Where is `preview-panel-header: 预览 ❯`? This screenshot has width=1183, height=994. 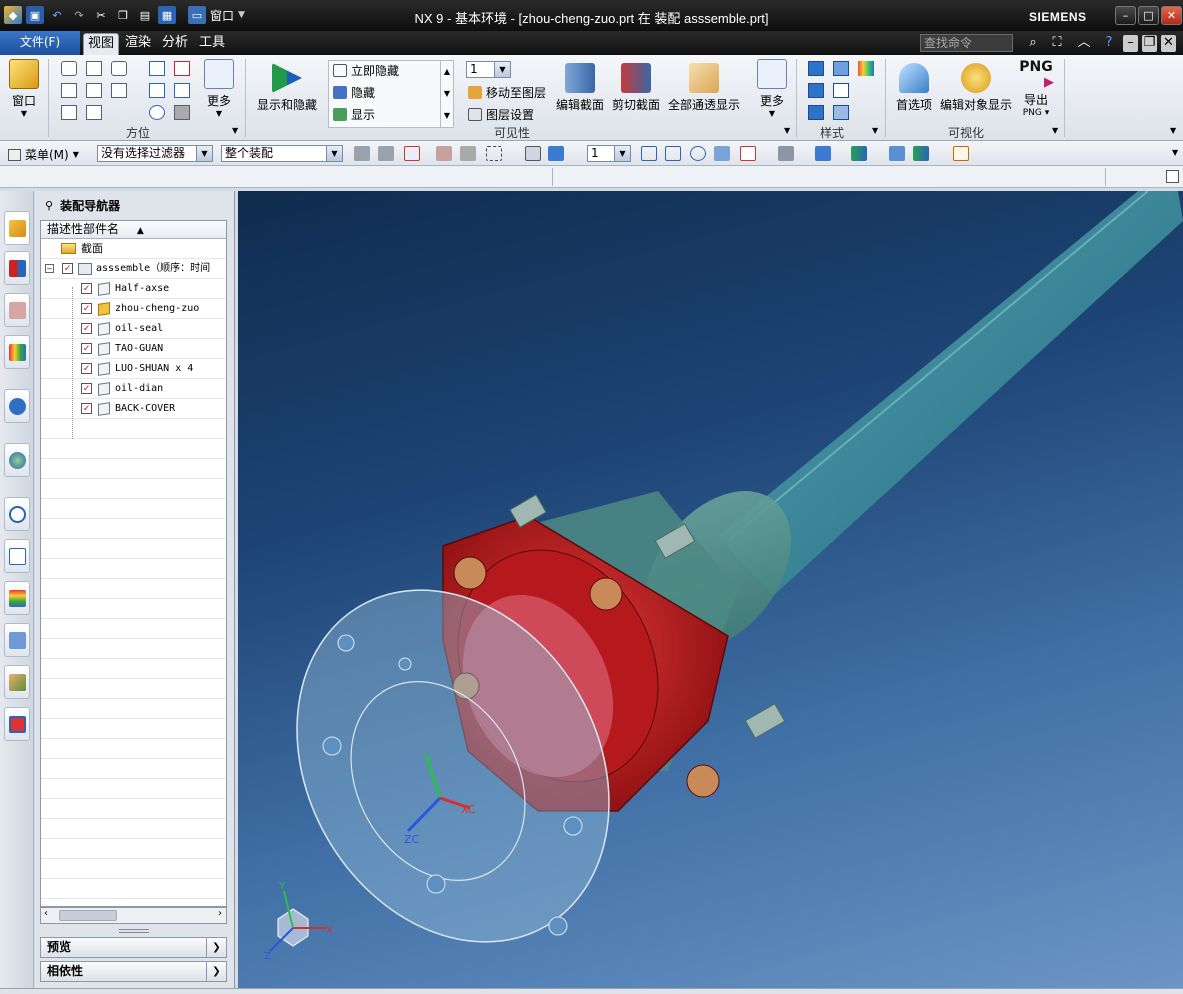
preview-panel-header: 预览 ❯ is located at coordinates (133, 947).